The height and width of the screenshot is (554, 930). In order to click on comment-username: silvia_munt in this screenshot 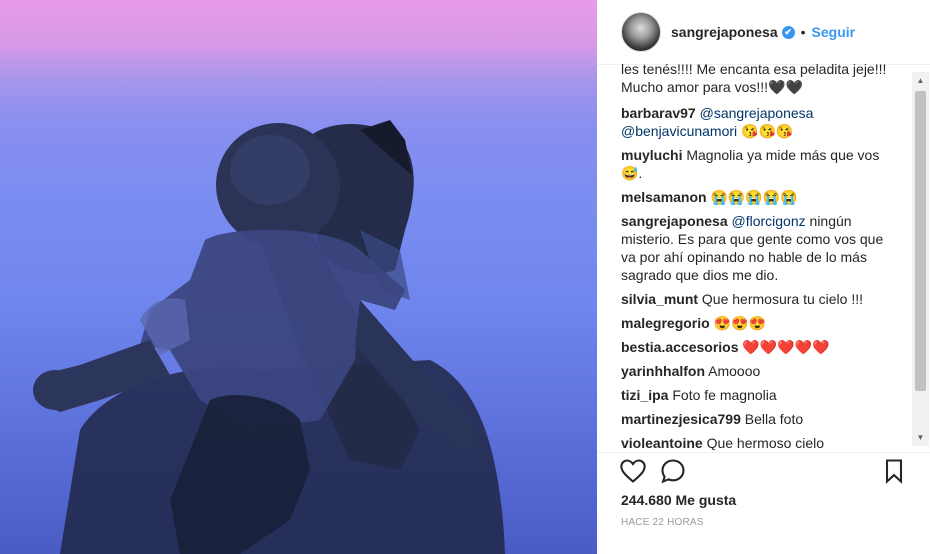, I will do `click(659, 299)`.